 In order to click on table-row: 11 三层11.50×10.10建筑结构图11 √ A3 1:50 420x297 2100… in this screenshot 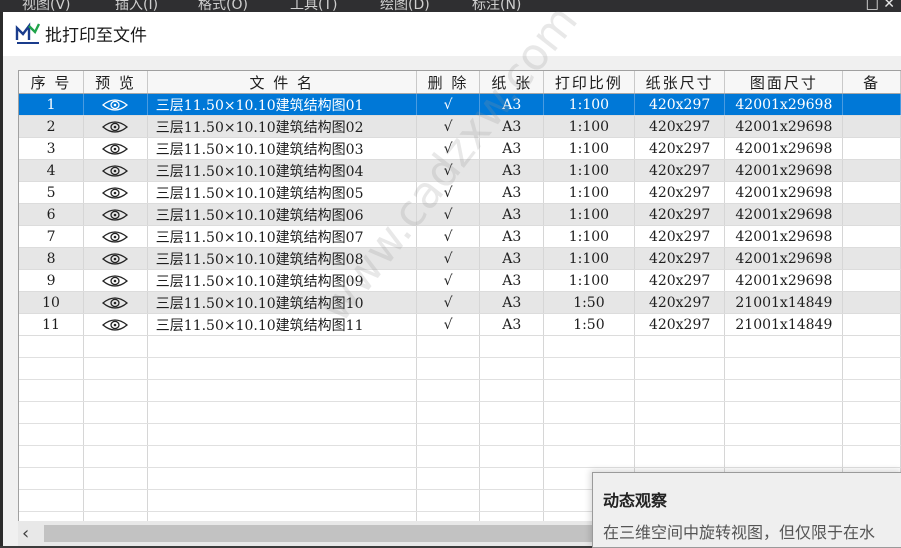, I will do `click(460, 324)`.